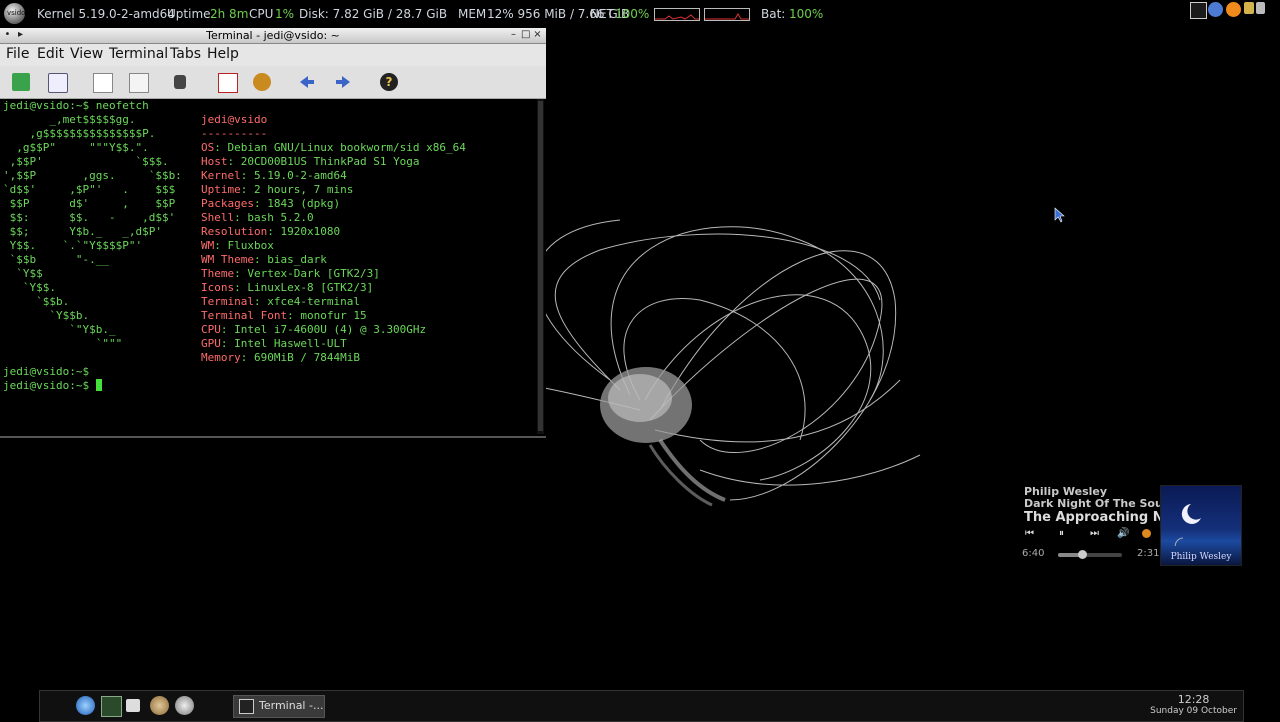  What do you see at coordinates (1090, 555) in the screenshot?
I see `track-progress-bar` at bounding box center [1090, 555].